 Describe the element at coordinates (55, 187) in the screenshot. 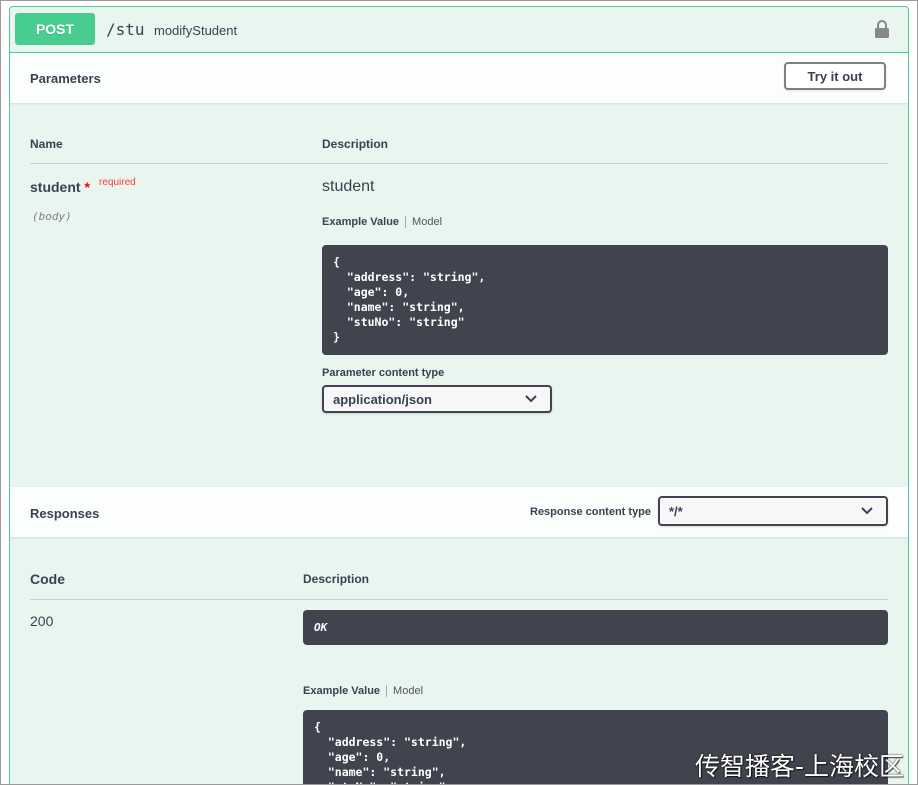

I see `param-name-text: student` at that location.